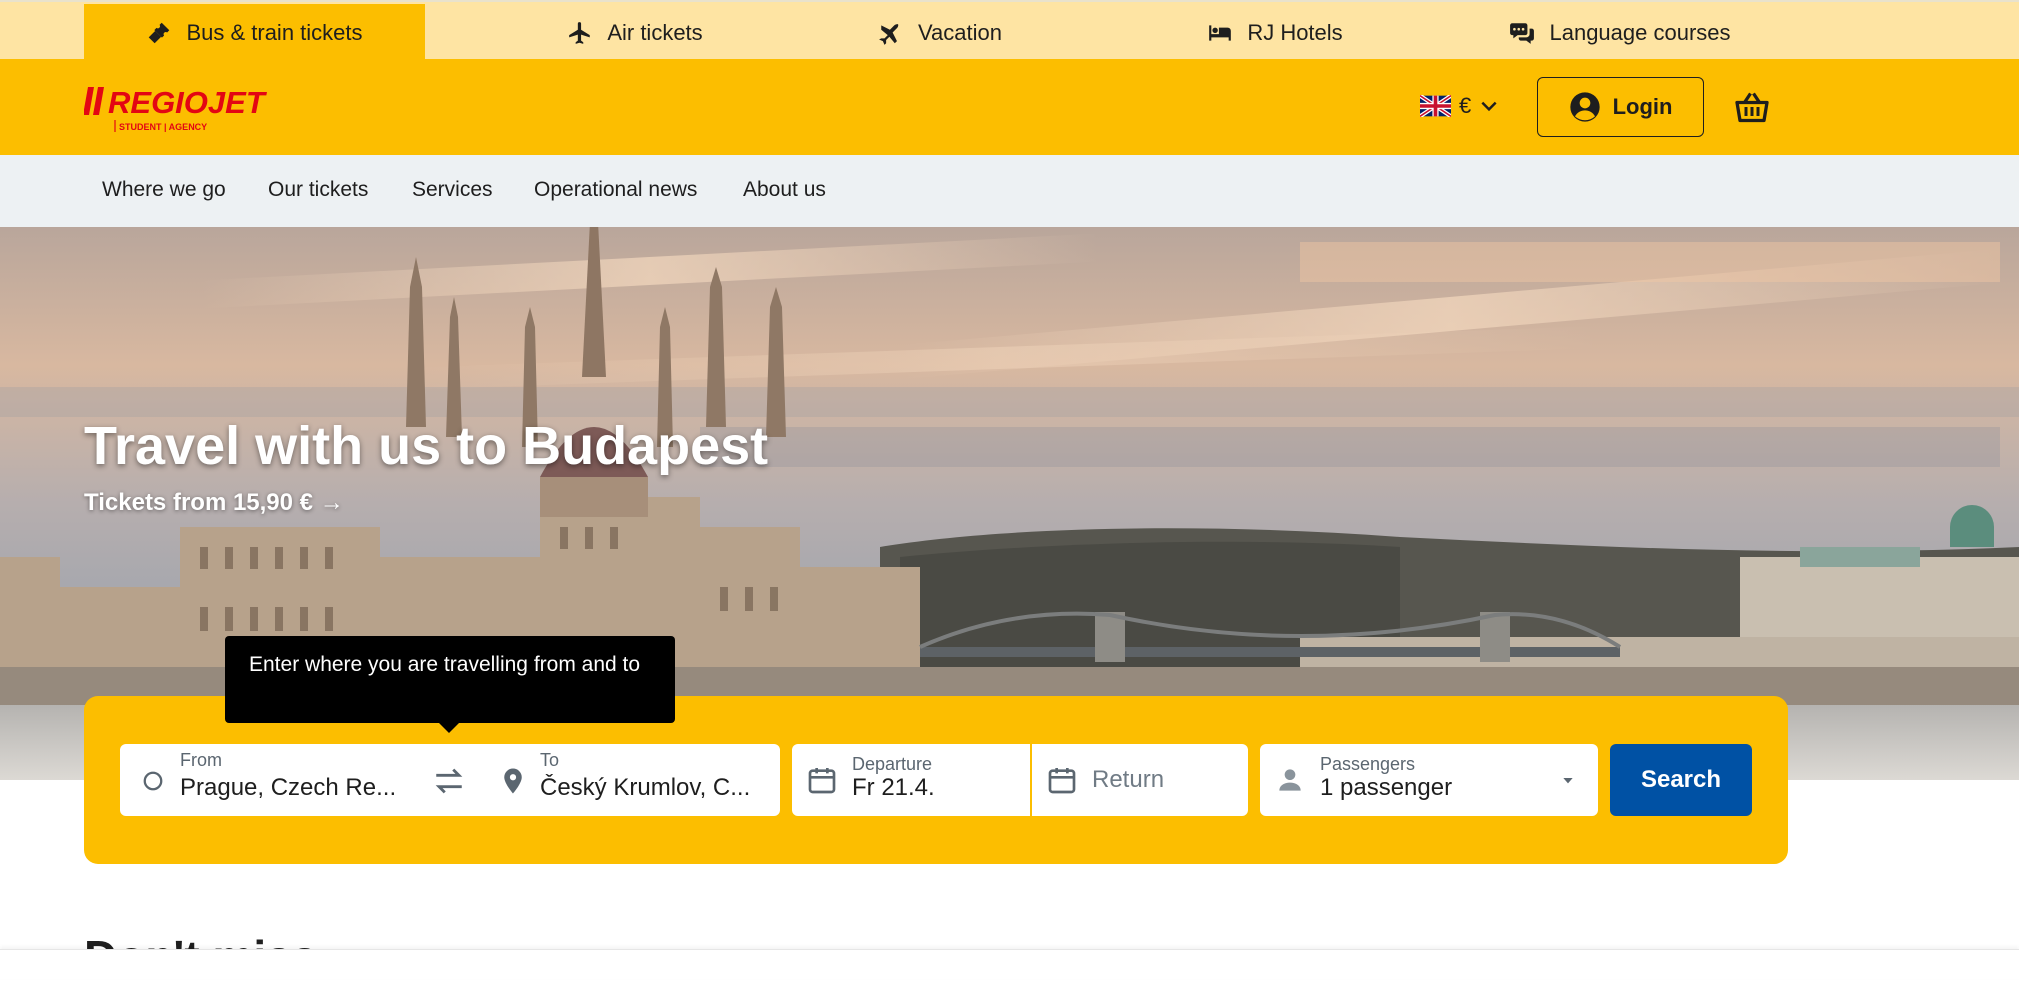 Image resolution: width=2019 pixels, height=984 pixels. What do you see at coordinates (892, 764) in the screenshot?
I see `departure-label: Departure` at bounding box center [892, 764].